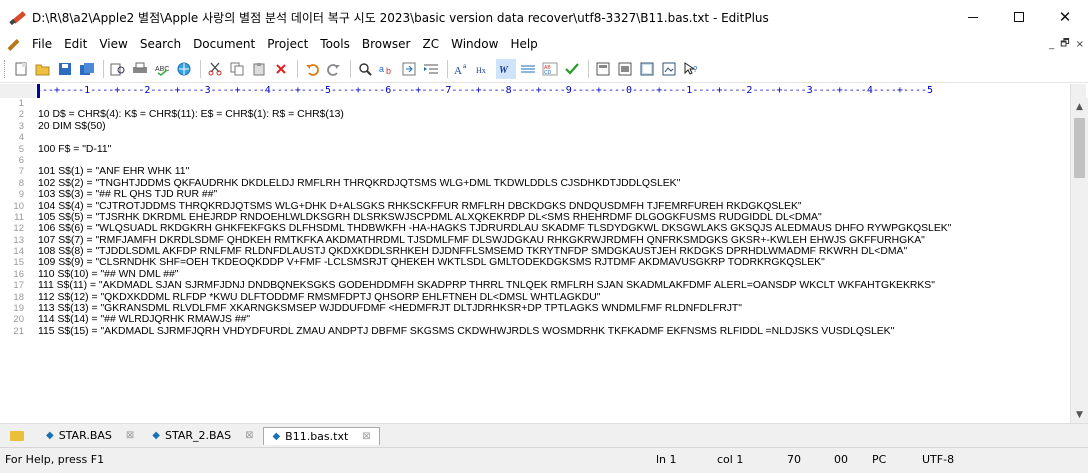  What do you see at coordinates (550, 194) in the screenshot?
I see `code-text: 103 S$(3) = "## RL QHS TJD RUR ##"` at bounding box center [550, 194].